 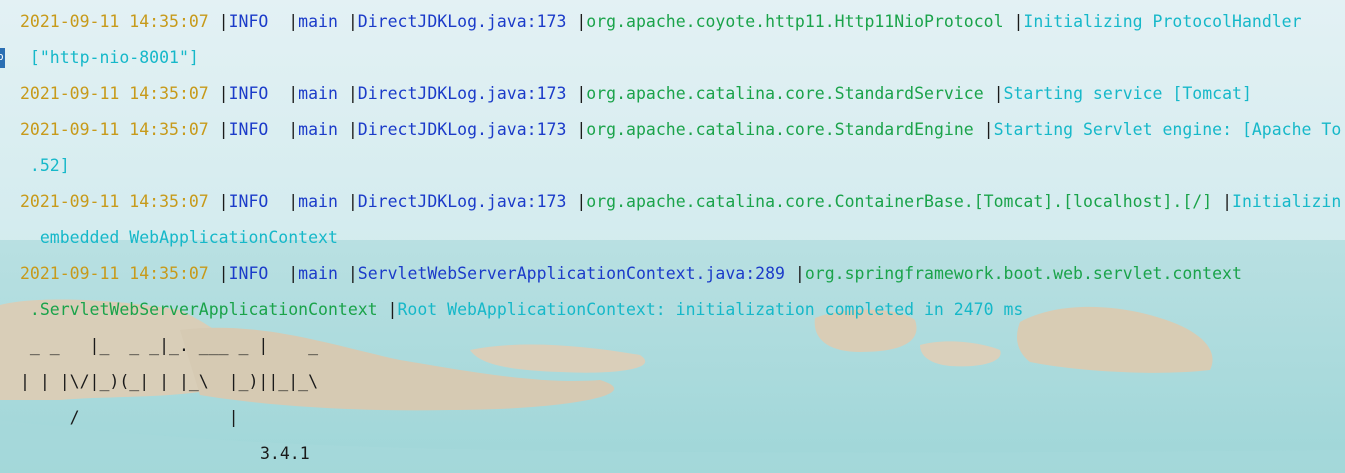 What do you see at coordinates (174, 417) in the screenshot?
I see `banner-art-line: / |` at bounding box center [174, 417].